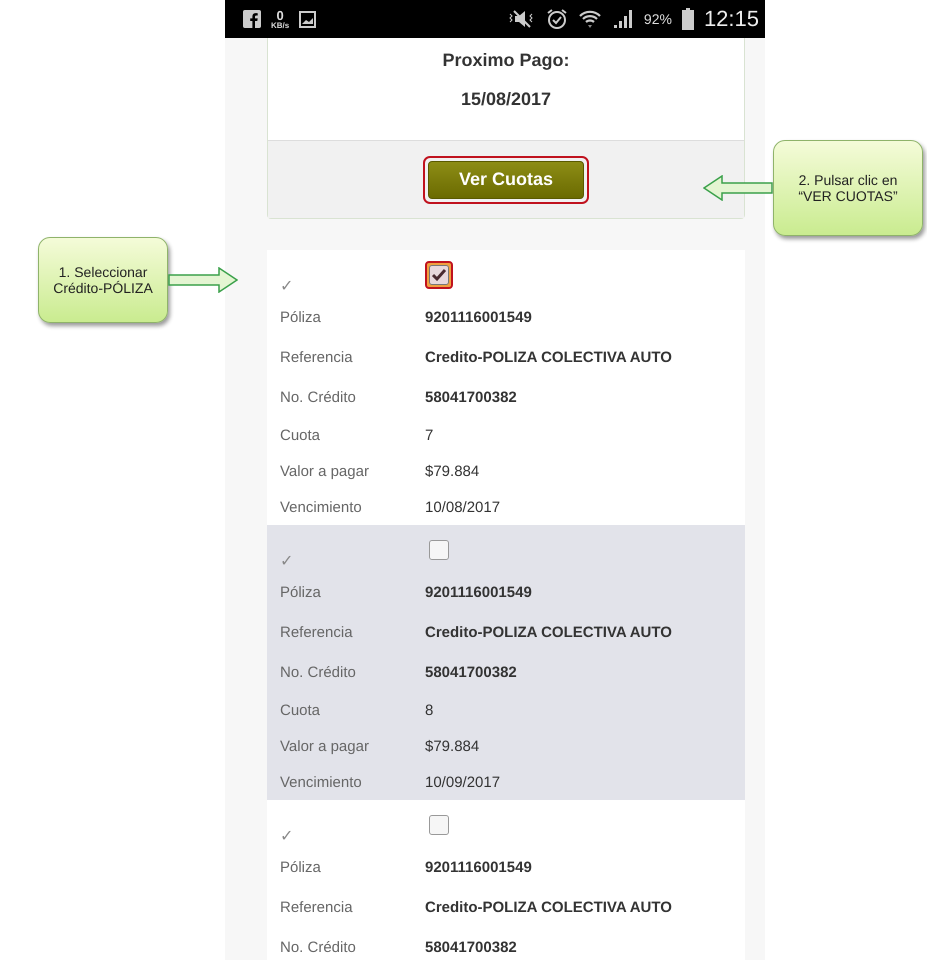 The width and height of the screenshot is (927, 960). What do you see at coordinates (848, 188) in the screenshot?
I see `callout-note: 2. Pulsar clic en “VER CUOTAS”` at bounding box center [848, 188].